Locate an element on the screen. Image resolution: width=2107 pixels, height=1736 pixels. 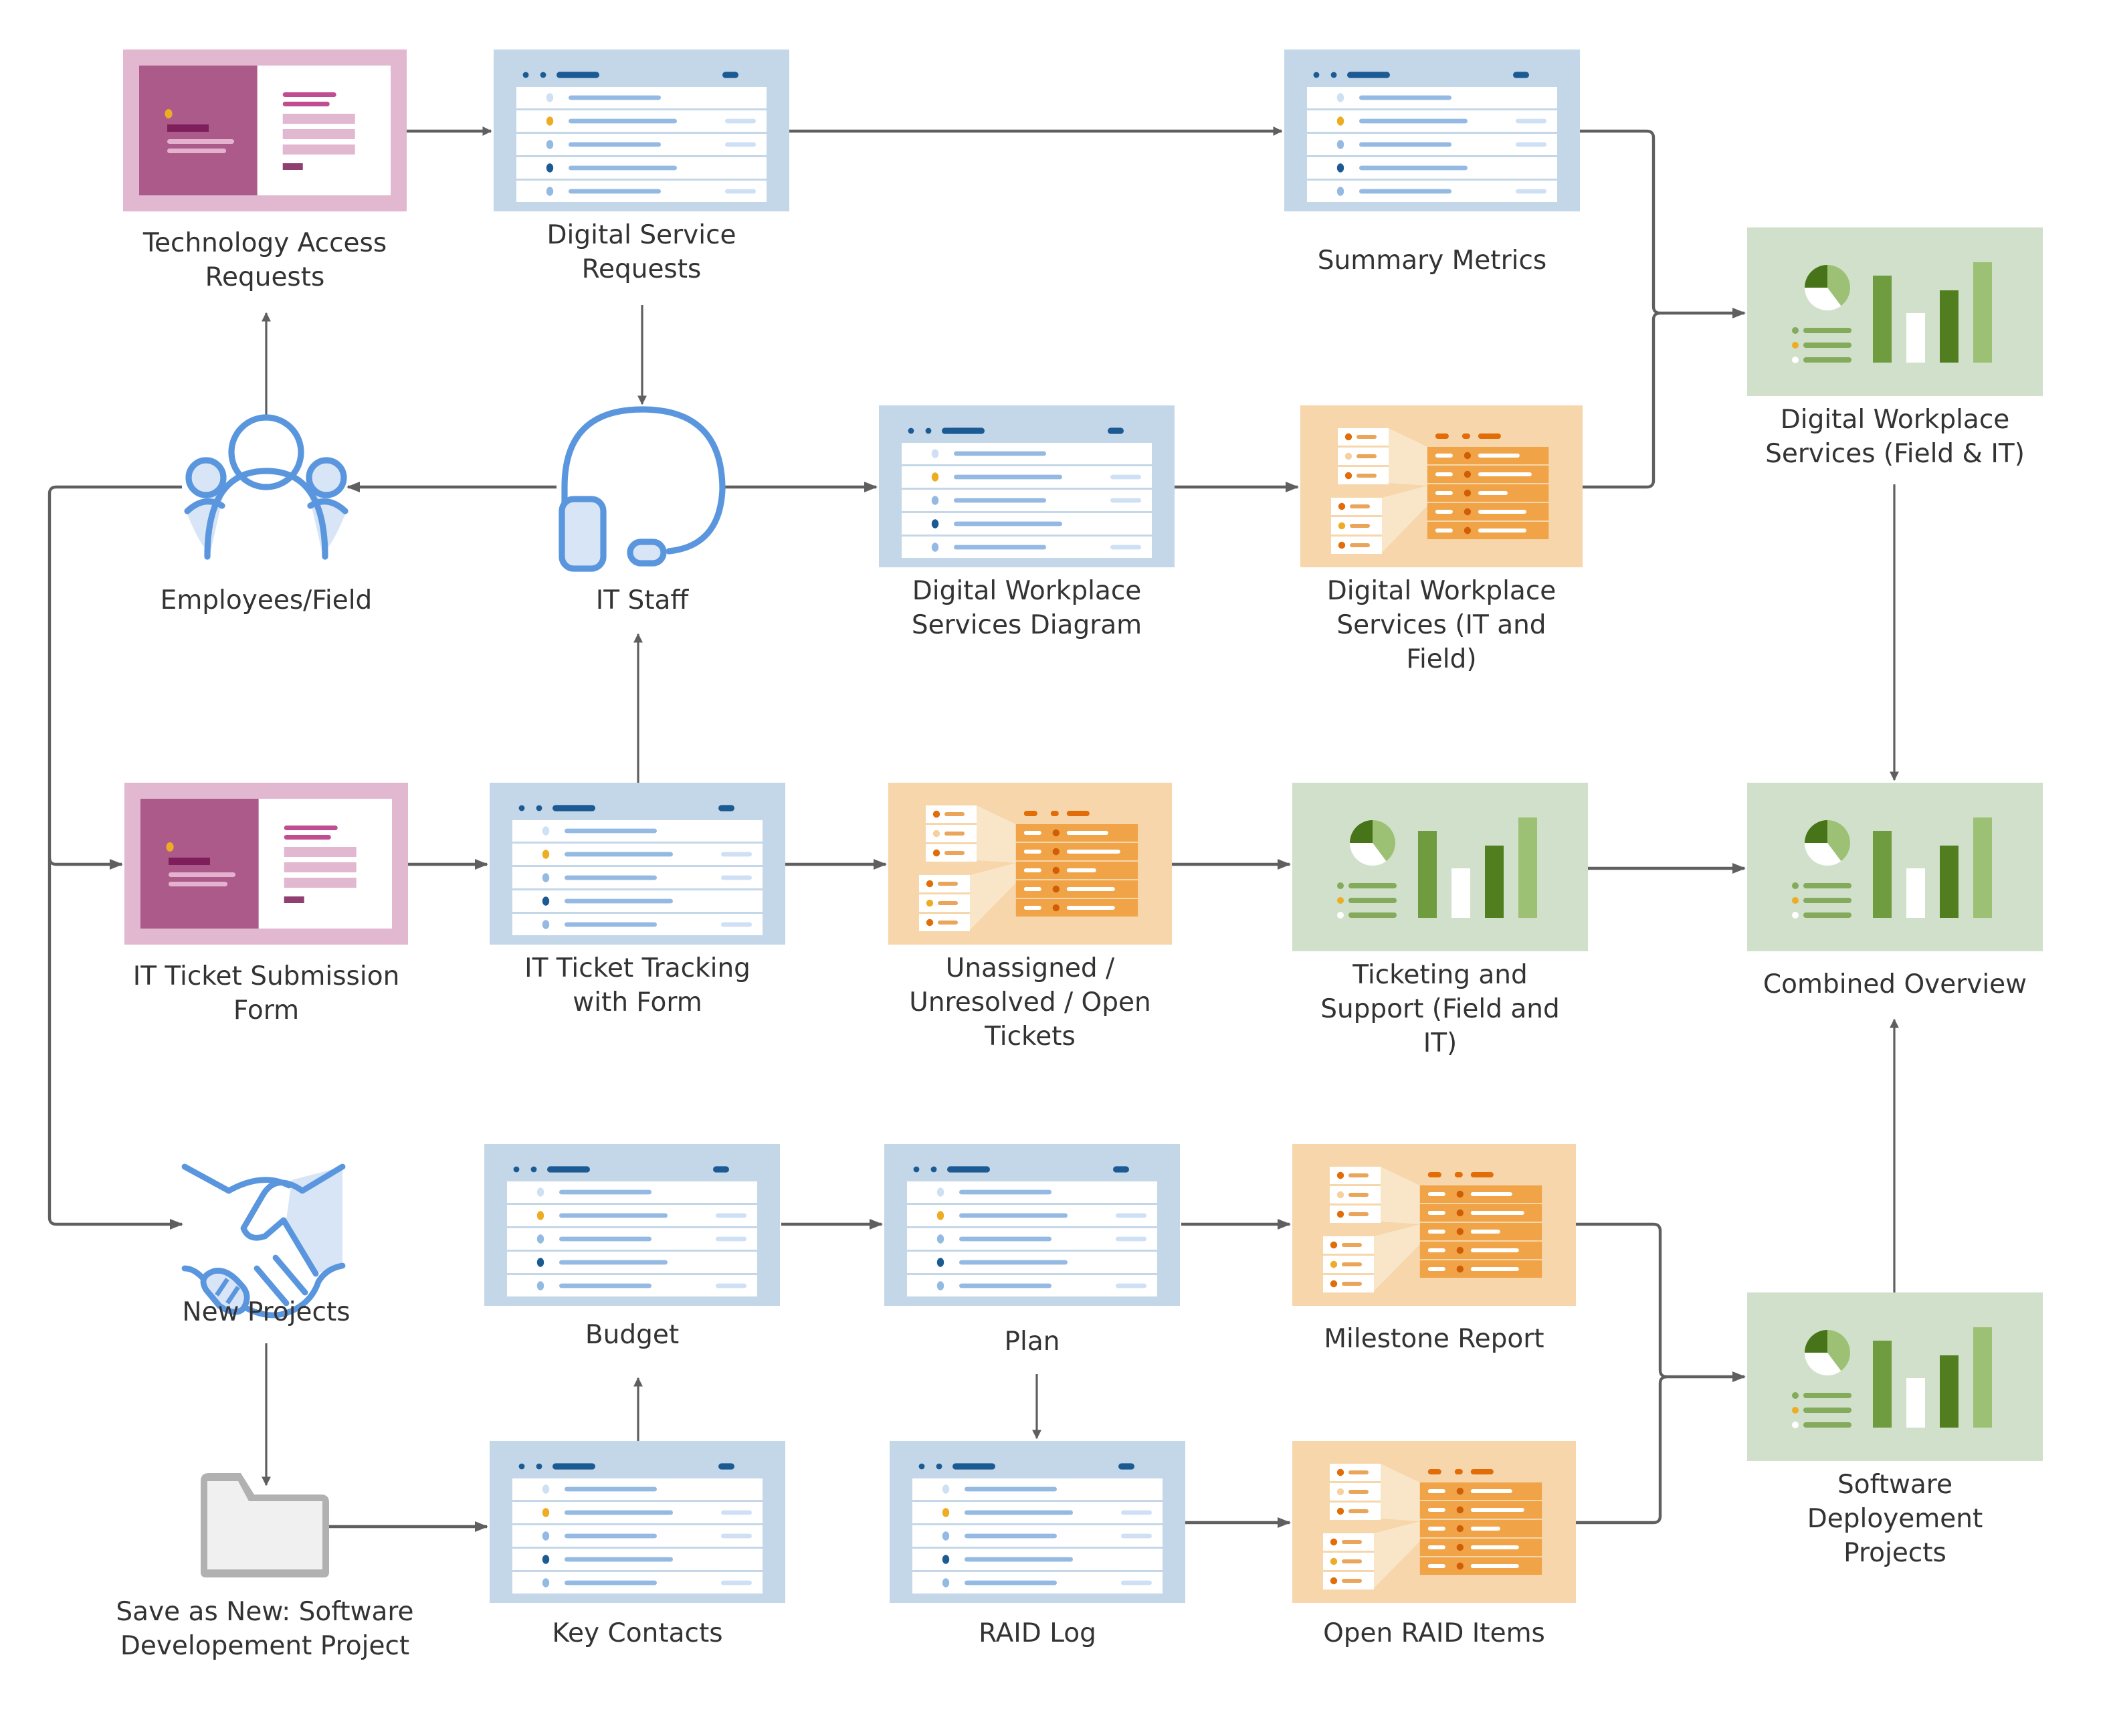
node-ticket-tracking is located at coordinates (637, 864).